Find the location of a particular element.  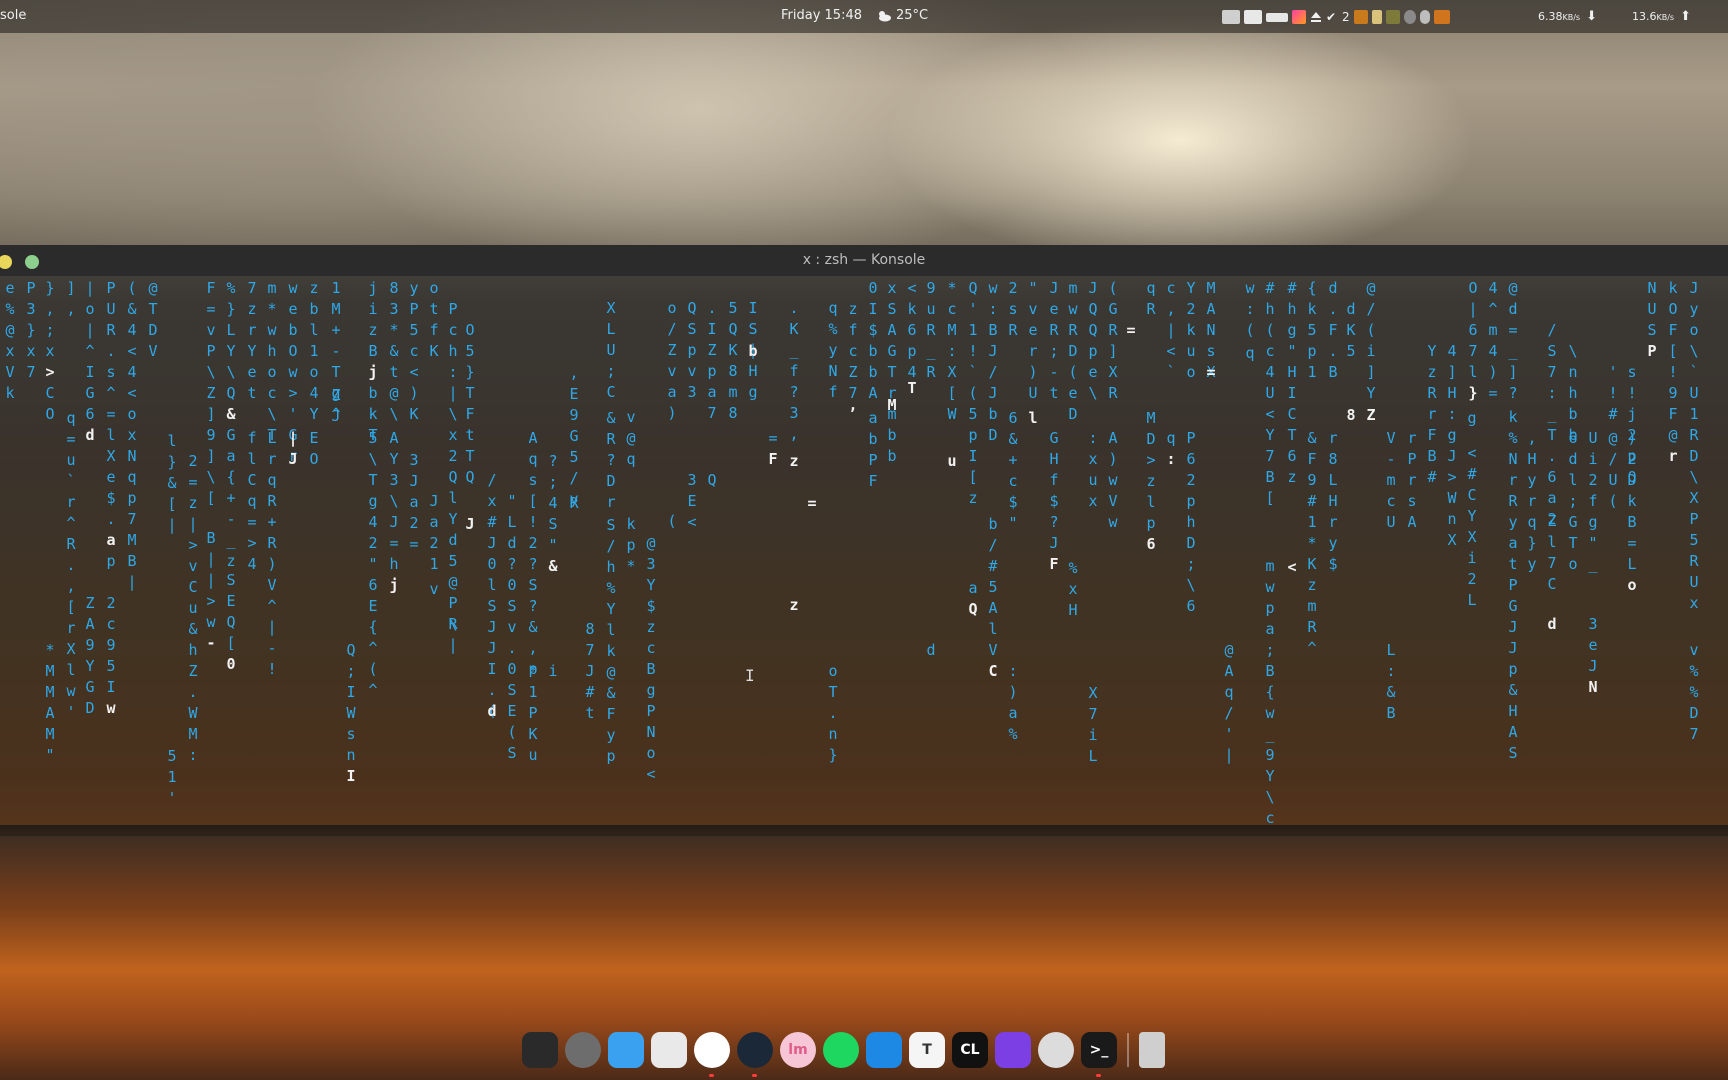

matrix-char: r is located at coordinates (71, 628).